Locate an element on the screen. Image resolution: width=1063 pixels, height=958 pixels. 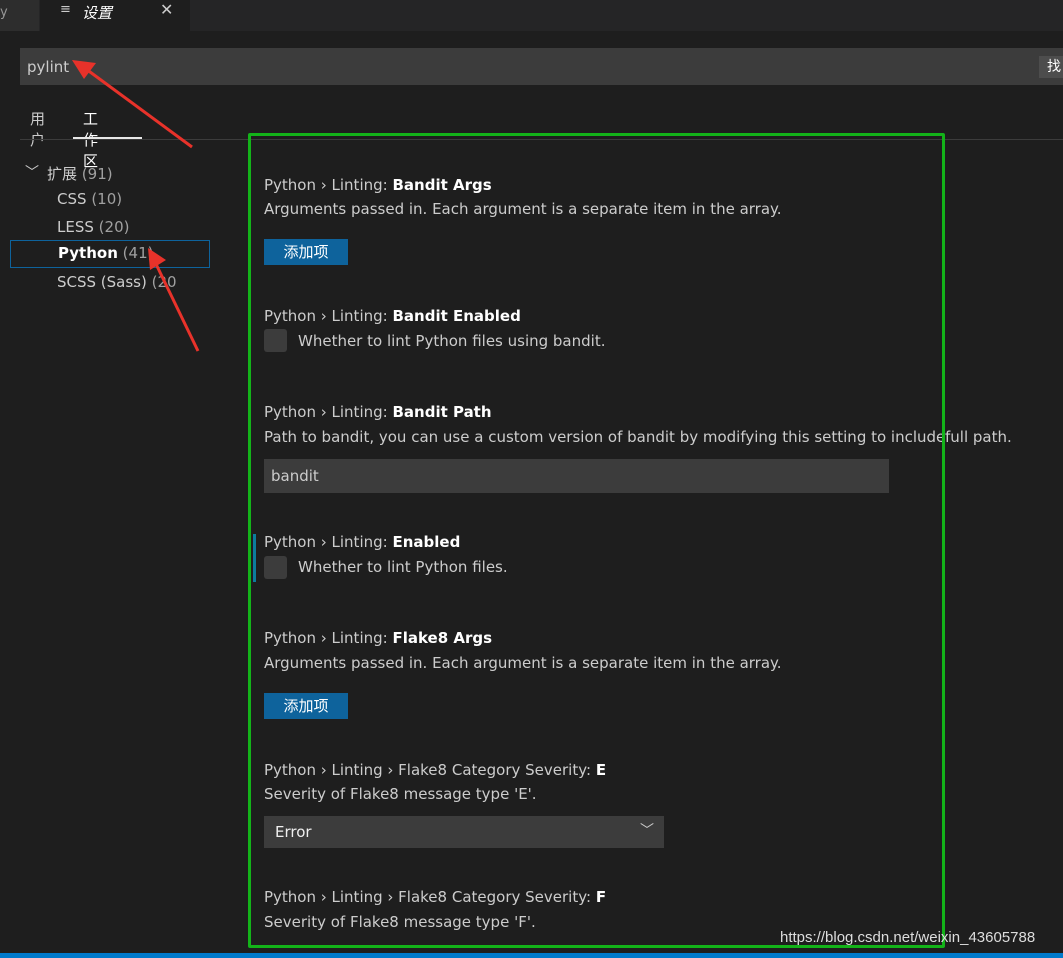
modified-indicator is located at coordinates (254, 558).